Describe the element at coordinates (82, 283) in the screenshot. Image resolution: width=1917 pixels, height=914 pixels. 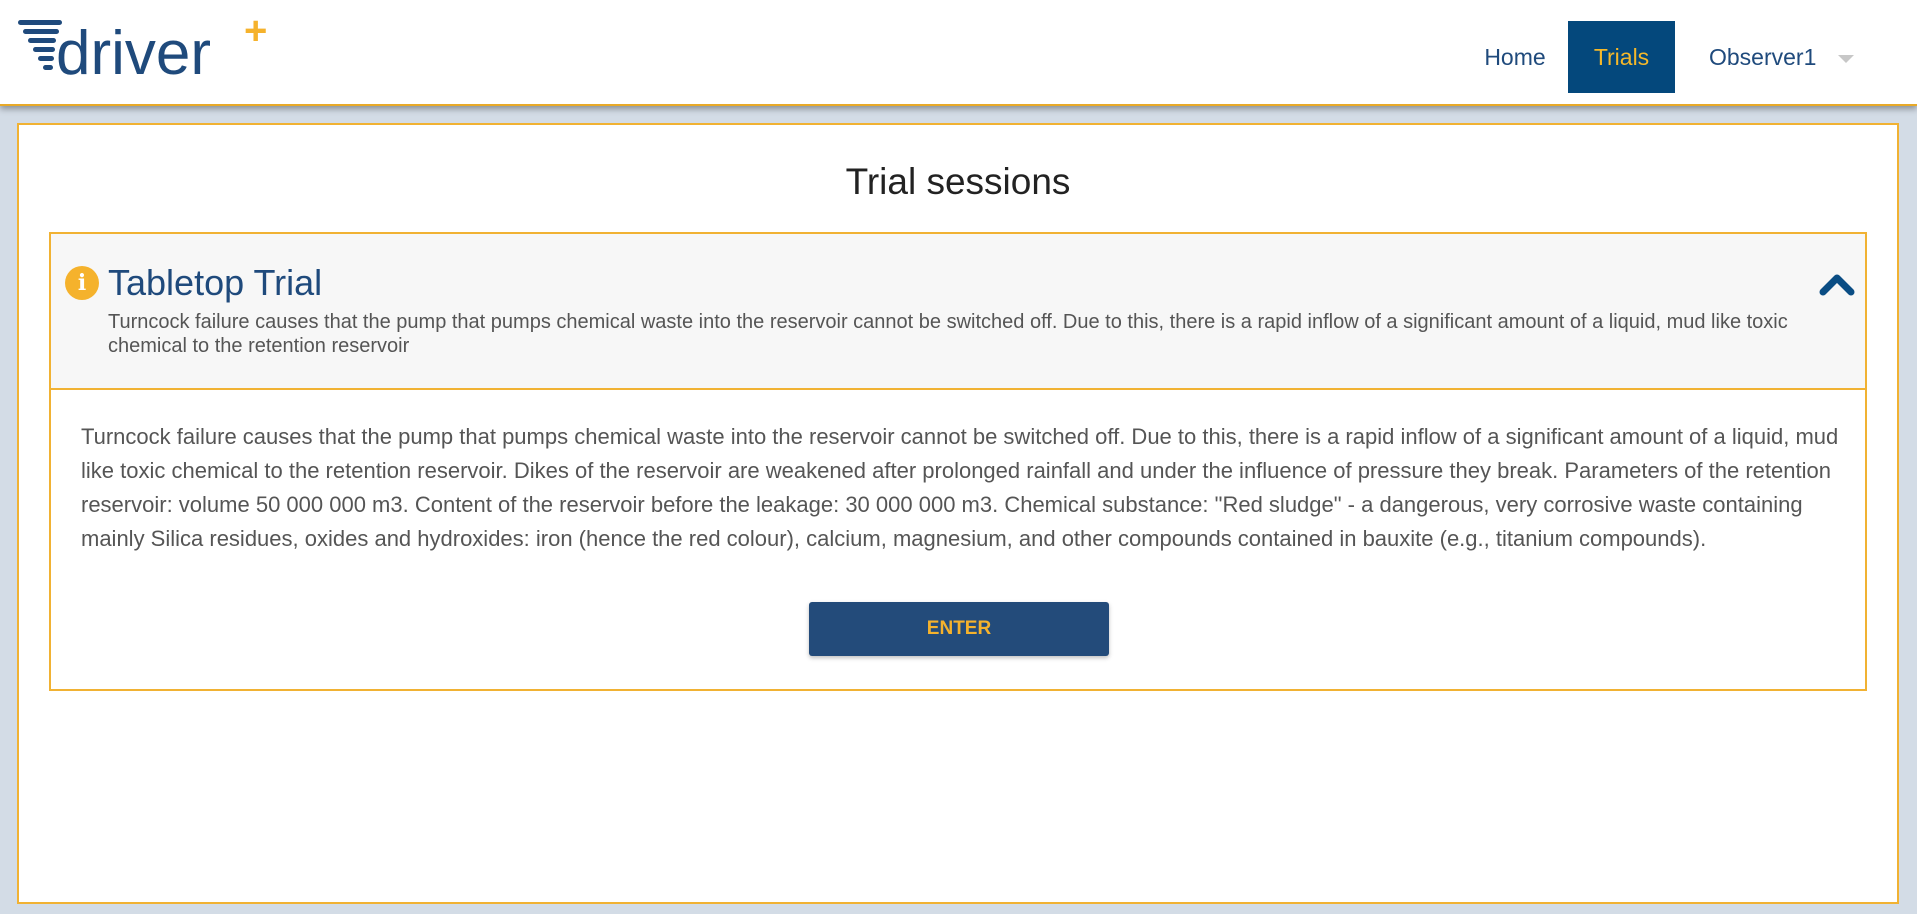
I see `info-icon: i` at that location.